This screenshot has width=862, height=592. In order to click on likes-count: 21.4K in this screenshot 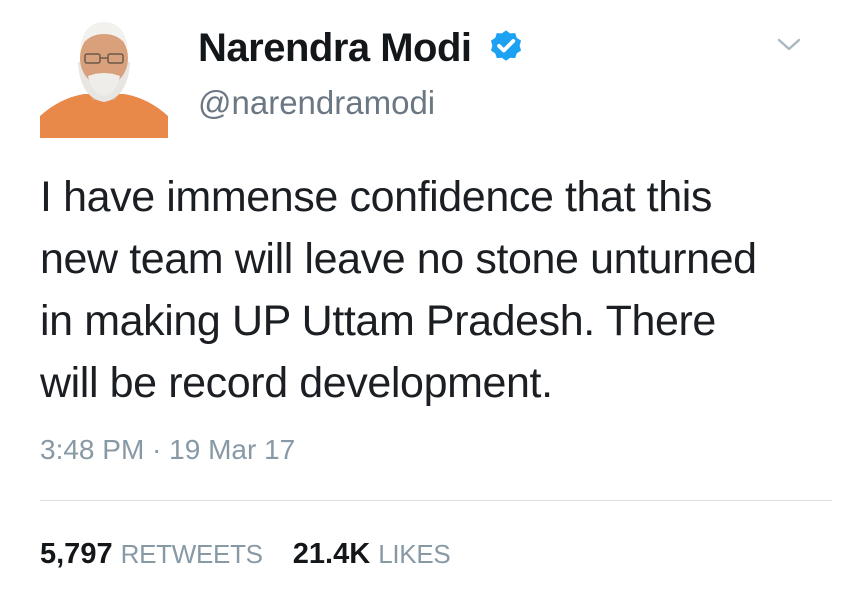, I will do `click(331, 554)`.